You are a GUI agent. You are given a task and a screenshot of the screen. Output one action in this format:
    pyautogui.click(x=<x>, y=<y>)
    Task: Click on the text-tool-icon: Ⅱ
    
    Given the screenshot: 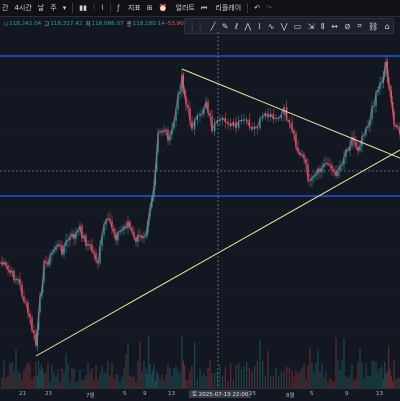 What is the action you would take?
    pyautogui.click(x=323, y=26)
    